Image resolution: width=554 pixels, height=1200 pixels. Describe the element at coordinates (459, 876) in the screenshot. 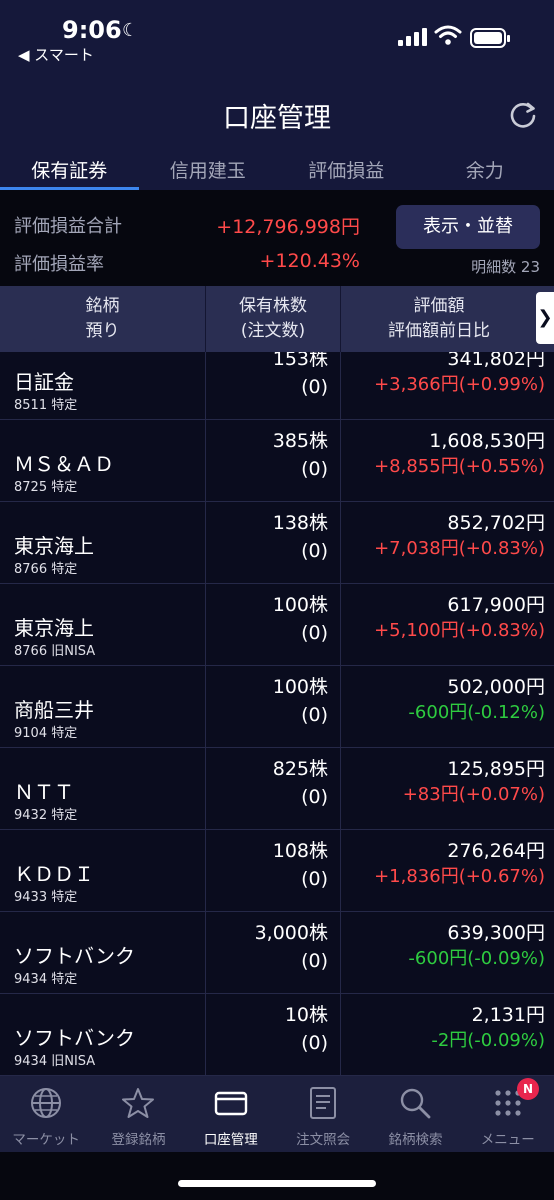

I see `valuation-change: +1,836円(+0.67%)` at that location.